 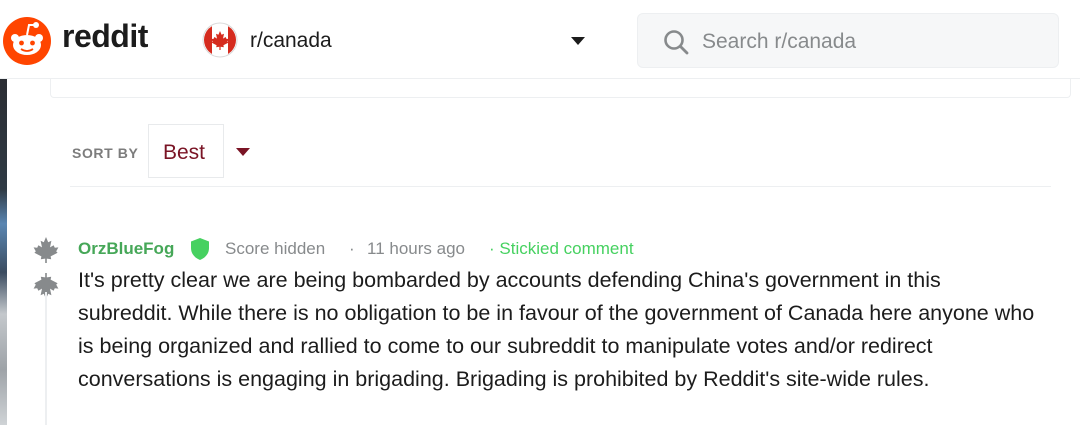 I want to click on maple-leaf-upvote-icon, so click(x=46, y=250).